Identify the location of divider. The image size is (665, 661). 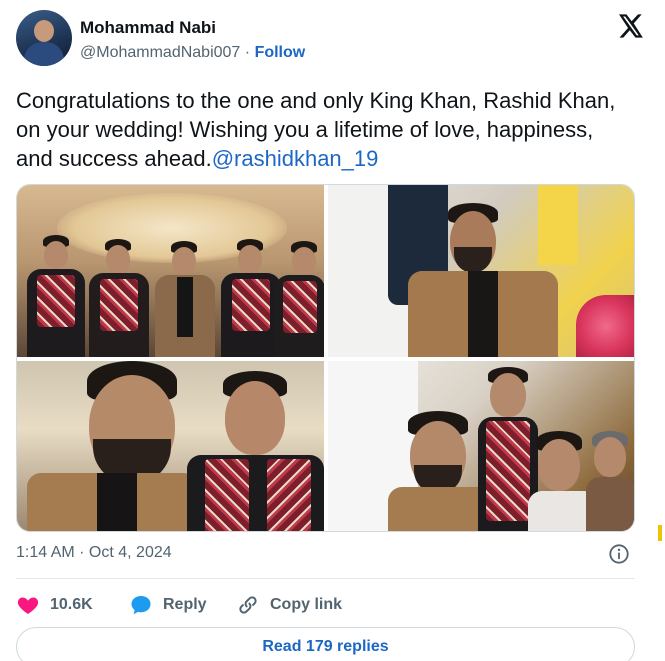
(325, 578).